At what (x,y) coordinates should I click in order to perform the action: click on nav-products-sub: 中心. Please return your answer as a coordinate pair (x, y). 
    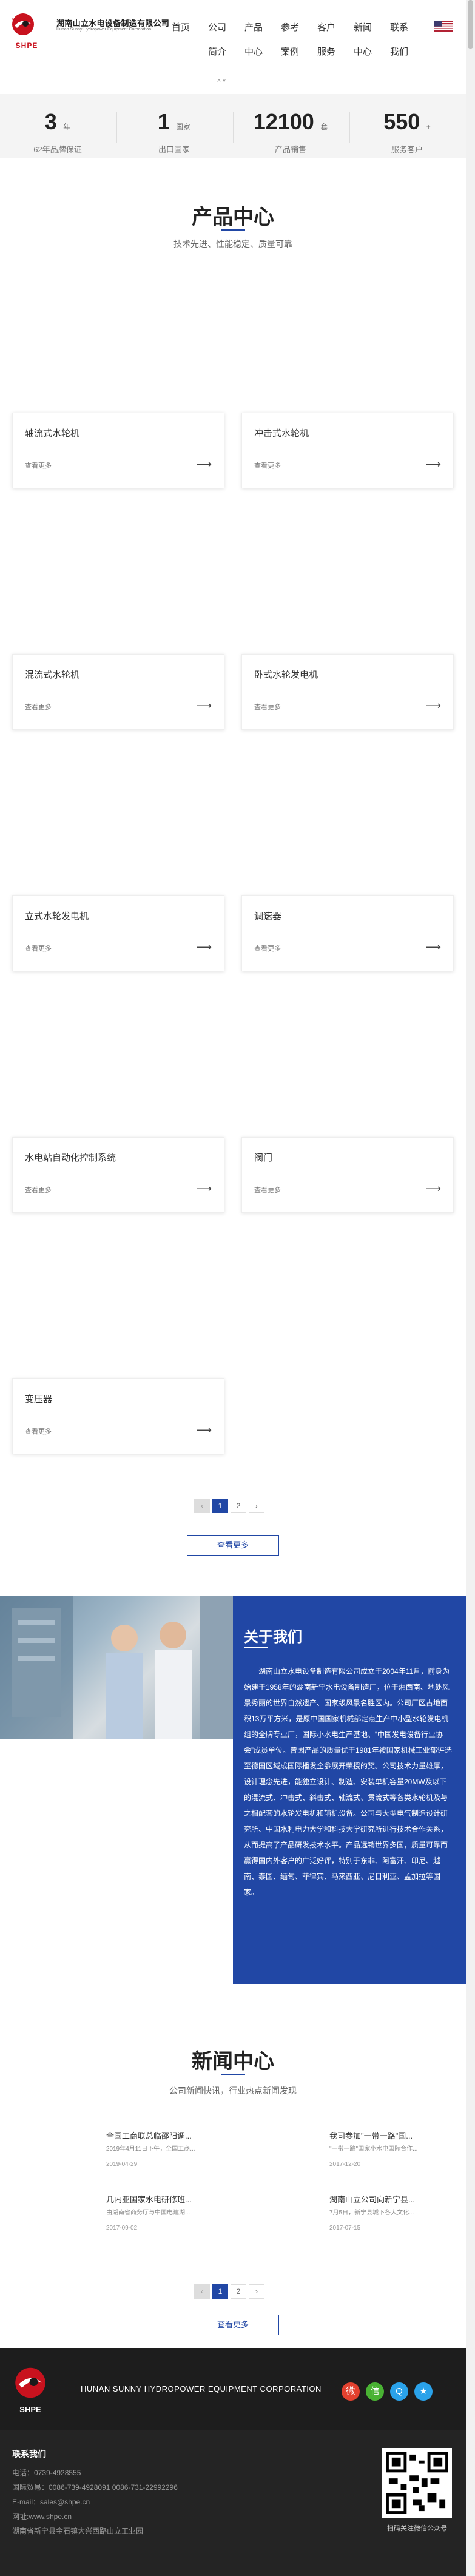
    Looking at the image, I should click on (254, 52).